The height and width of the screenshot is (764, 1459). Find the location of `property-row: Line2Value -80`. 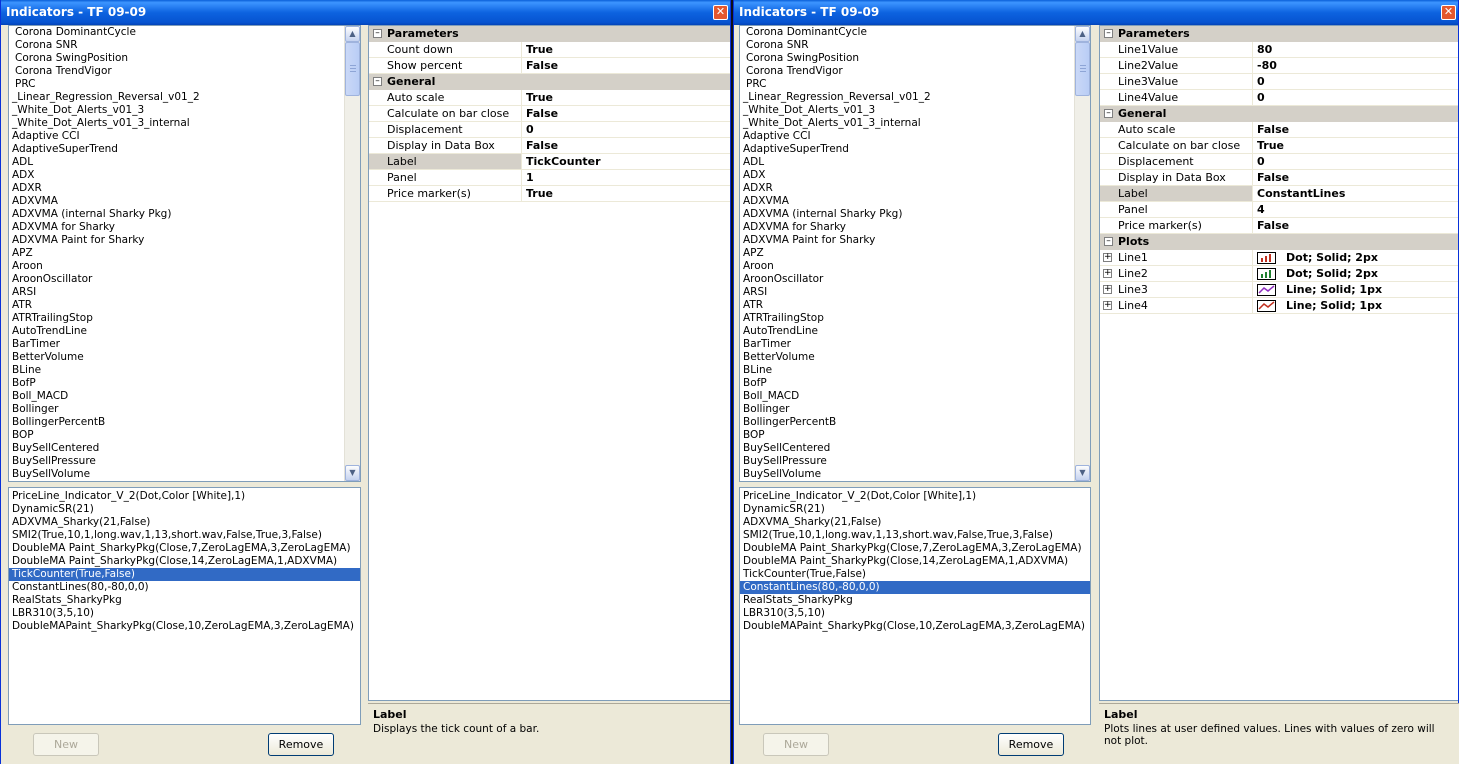

property-row: Line2Value -80 is located at coordinates (1279, 66).